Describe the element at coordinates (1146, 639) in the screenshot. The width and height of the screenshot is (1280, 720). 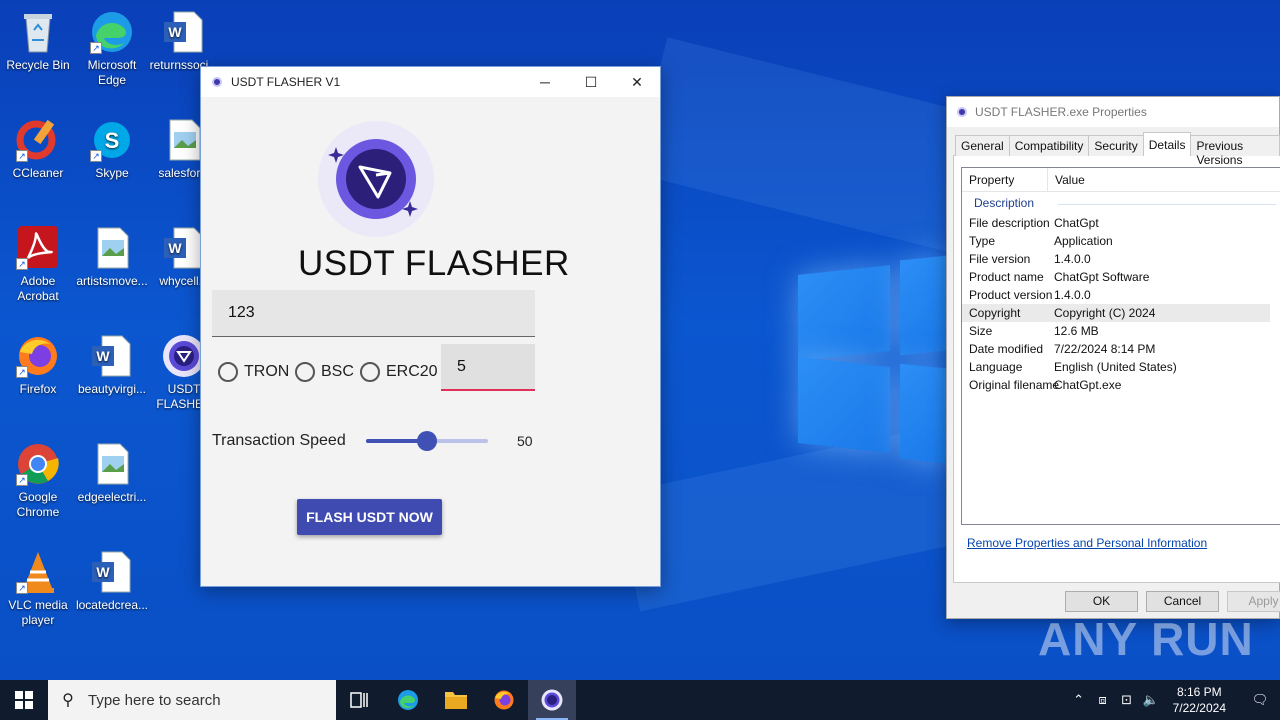
I see `anyrun-watermark: ANY RUN` at that location.